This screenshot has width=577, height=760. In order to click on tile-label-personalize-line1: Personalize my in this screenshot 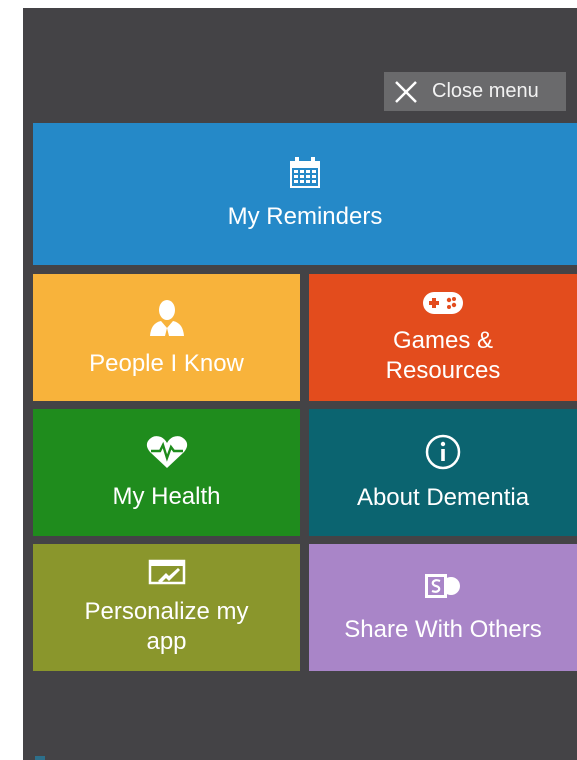, I will do `click(166, 611)`.